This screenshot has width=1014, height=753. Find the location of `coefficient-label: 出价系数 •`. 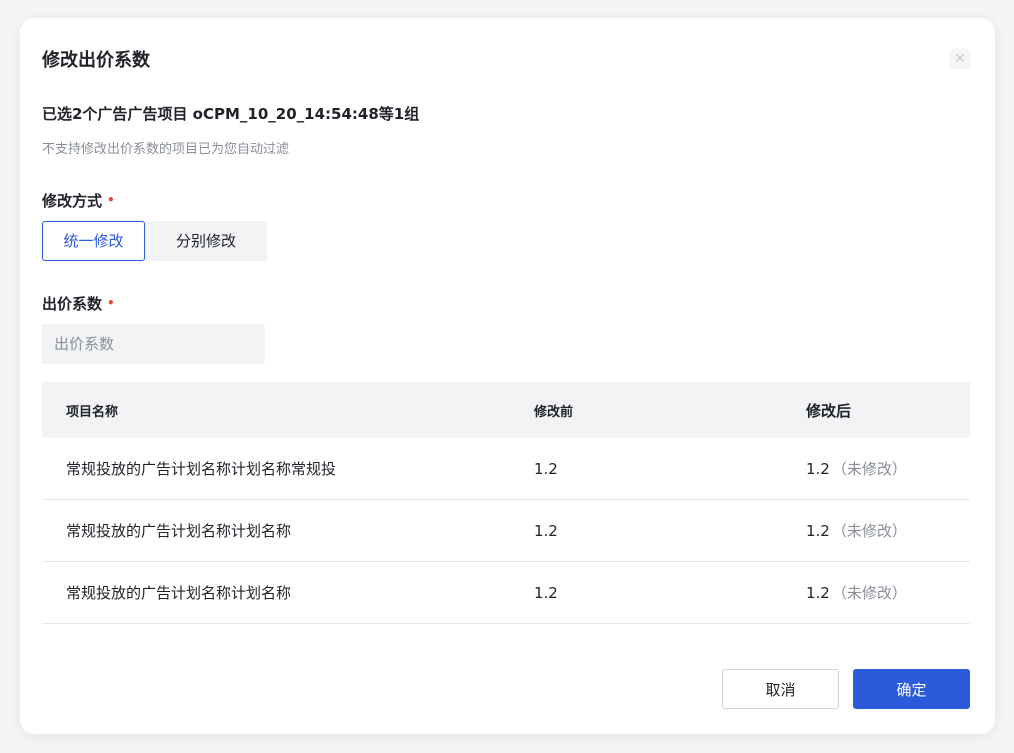

coefficient-label: 出价系数 • is located at coordinates (78, 303).